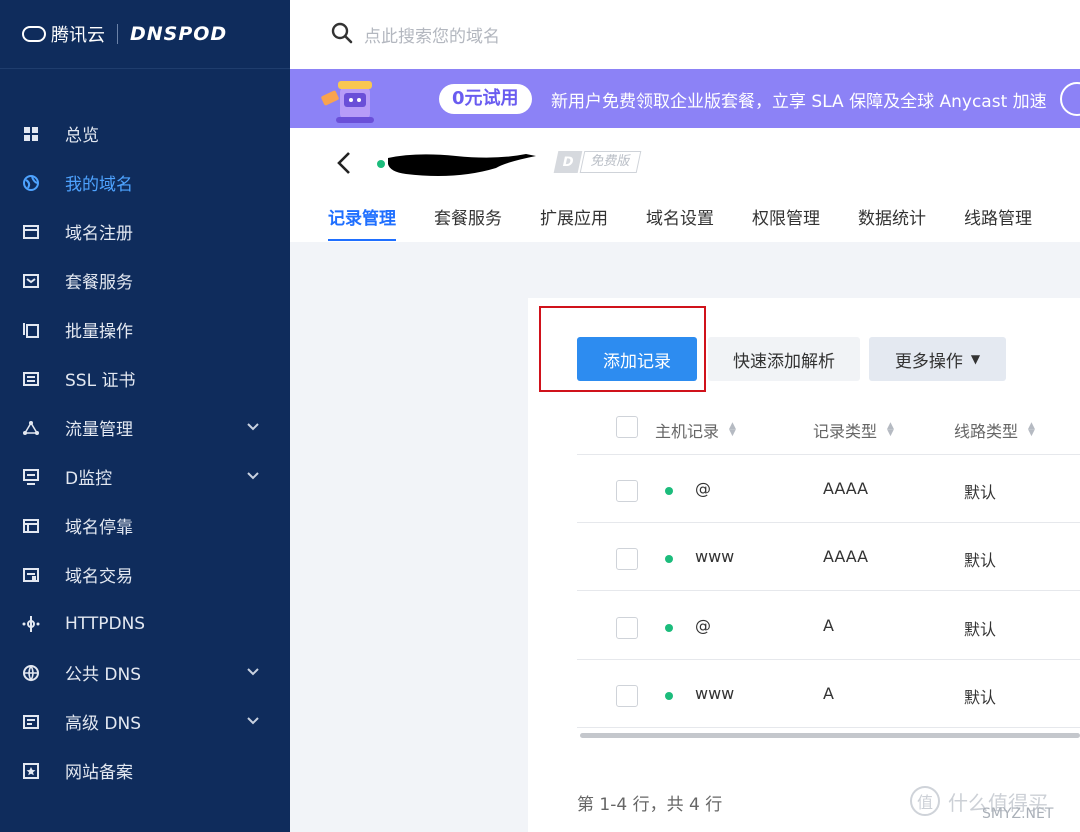 This screenshot has height=832, width=1080. What do you see at coordinates (145, 329) in the screenshot?
I see `sidebar-item-4: 批量操作` at bounding box center [145, 329].